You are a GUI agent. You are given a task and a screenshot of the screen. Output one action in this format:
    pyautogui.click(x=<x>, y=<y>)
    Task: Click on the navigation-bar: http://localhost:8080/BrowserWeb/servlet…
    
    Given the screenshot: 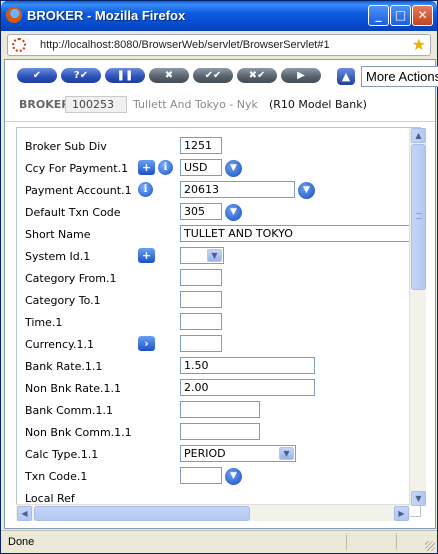 What is the action you would take?
    pyautogui.click(x=219, y=45)
    